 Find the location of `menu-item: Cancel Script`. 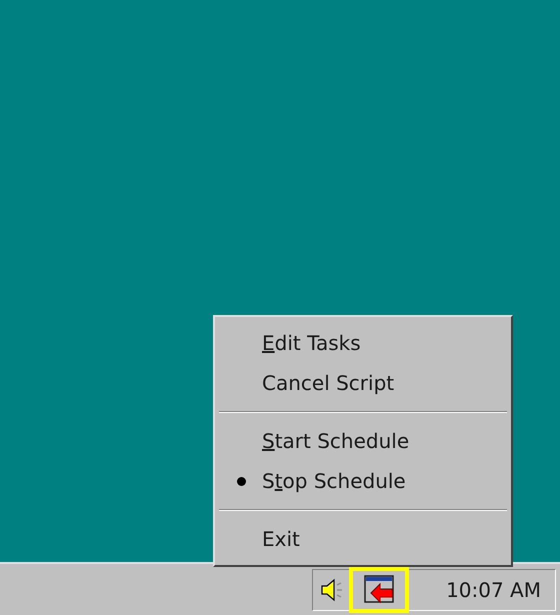

menu-item: Cancel Script is located at coordinates (363, 383).